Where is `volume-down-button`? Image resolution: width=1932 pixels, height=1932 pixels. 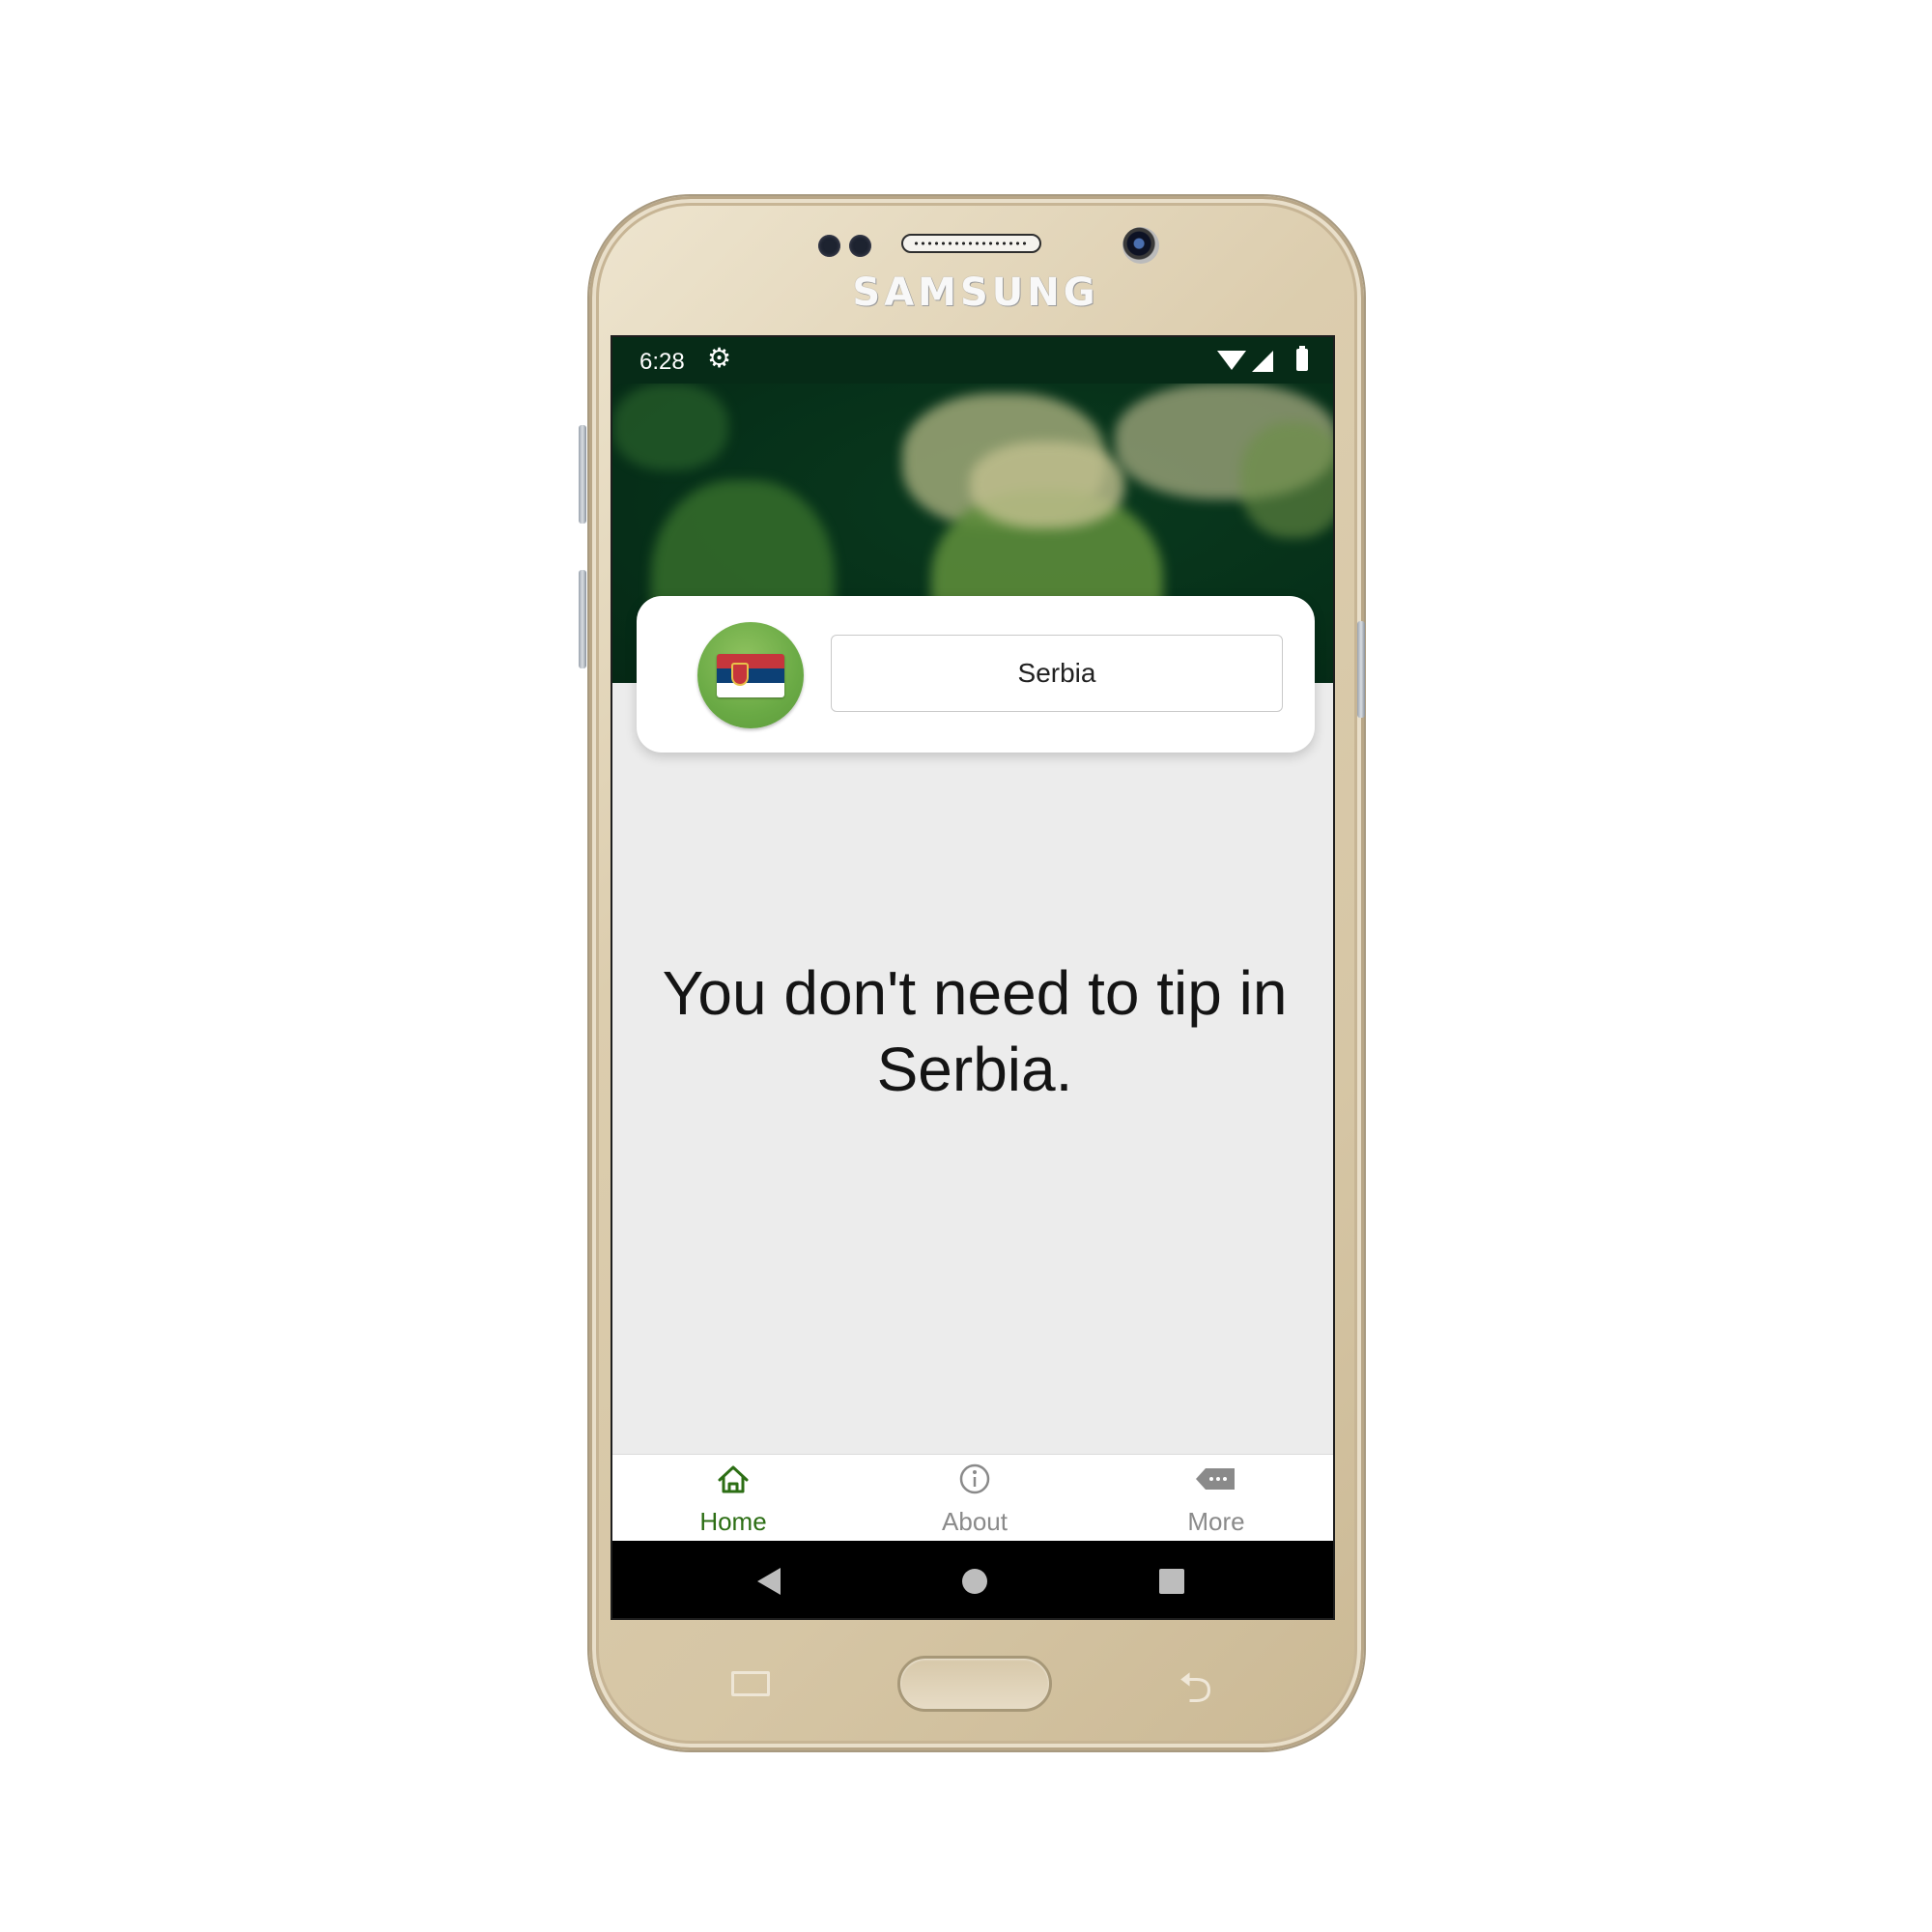 volume-down-button is located at coordinates (582, 619).